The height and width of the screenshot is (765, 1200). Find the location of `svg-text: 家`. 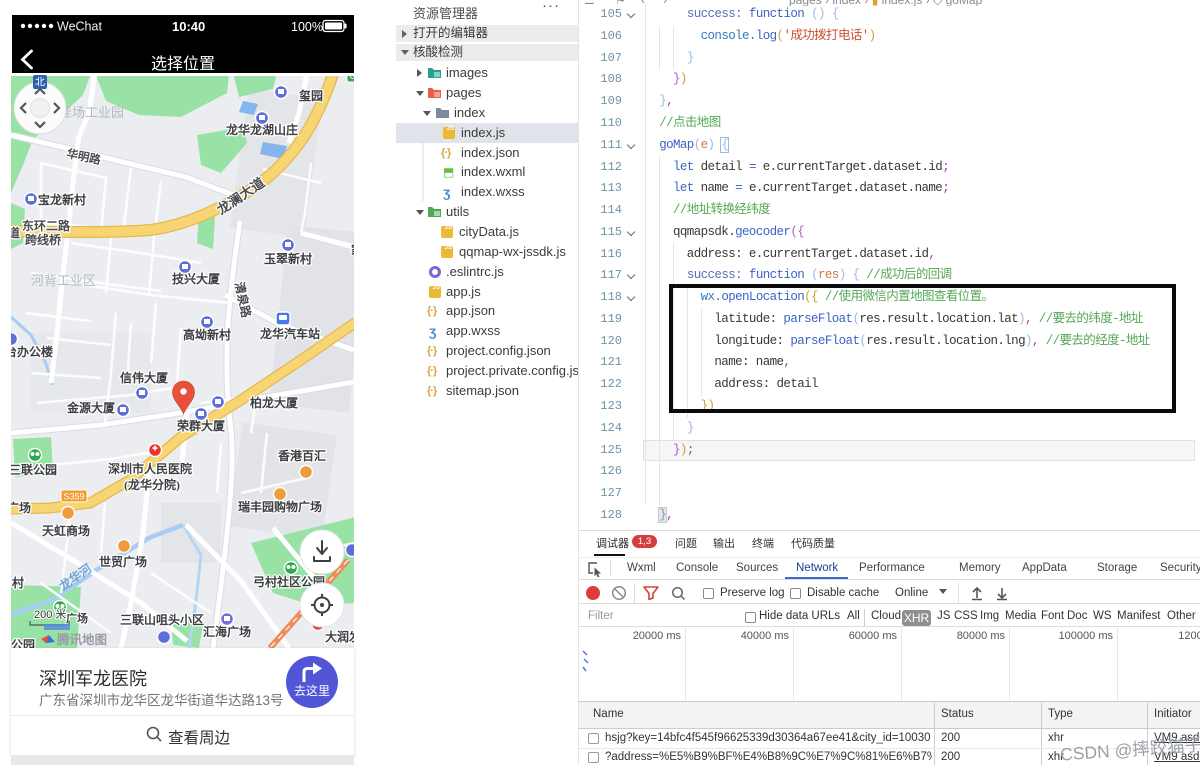

svg-text: 家 is located at coordinates (352, 249).